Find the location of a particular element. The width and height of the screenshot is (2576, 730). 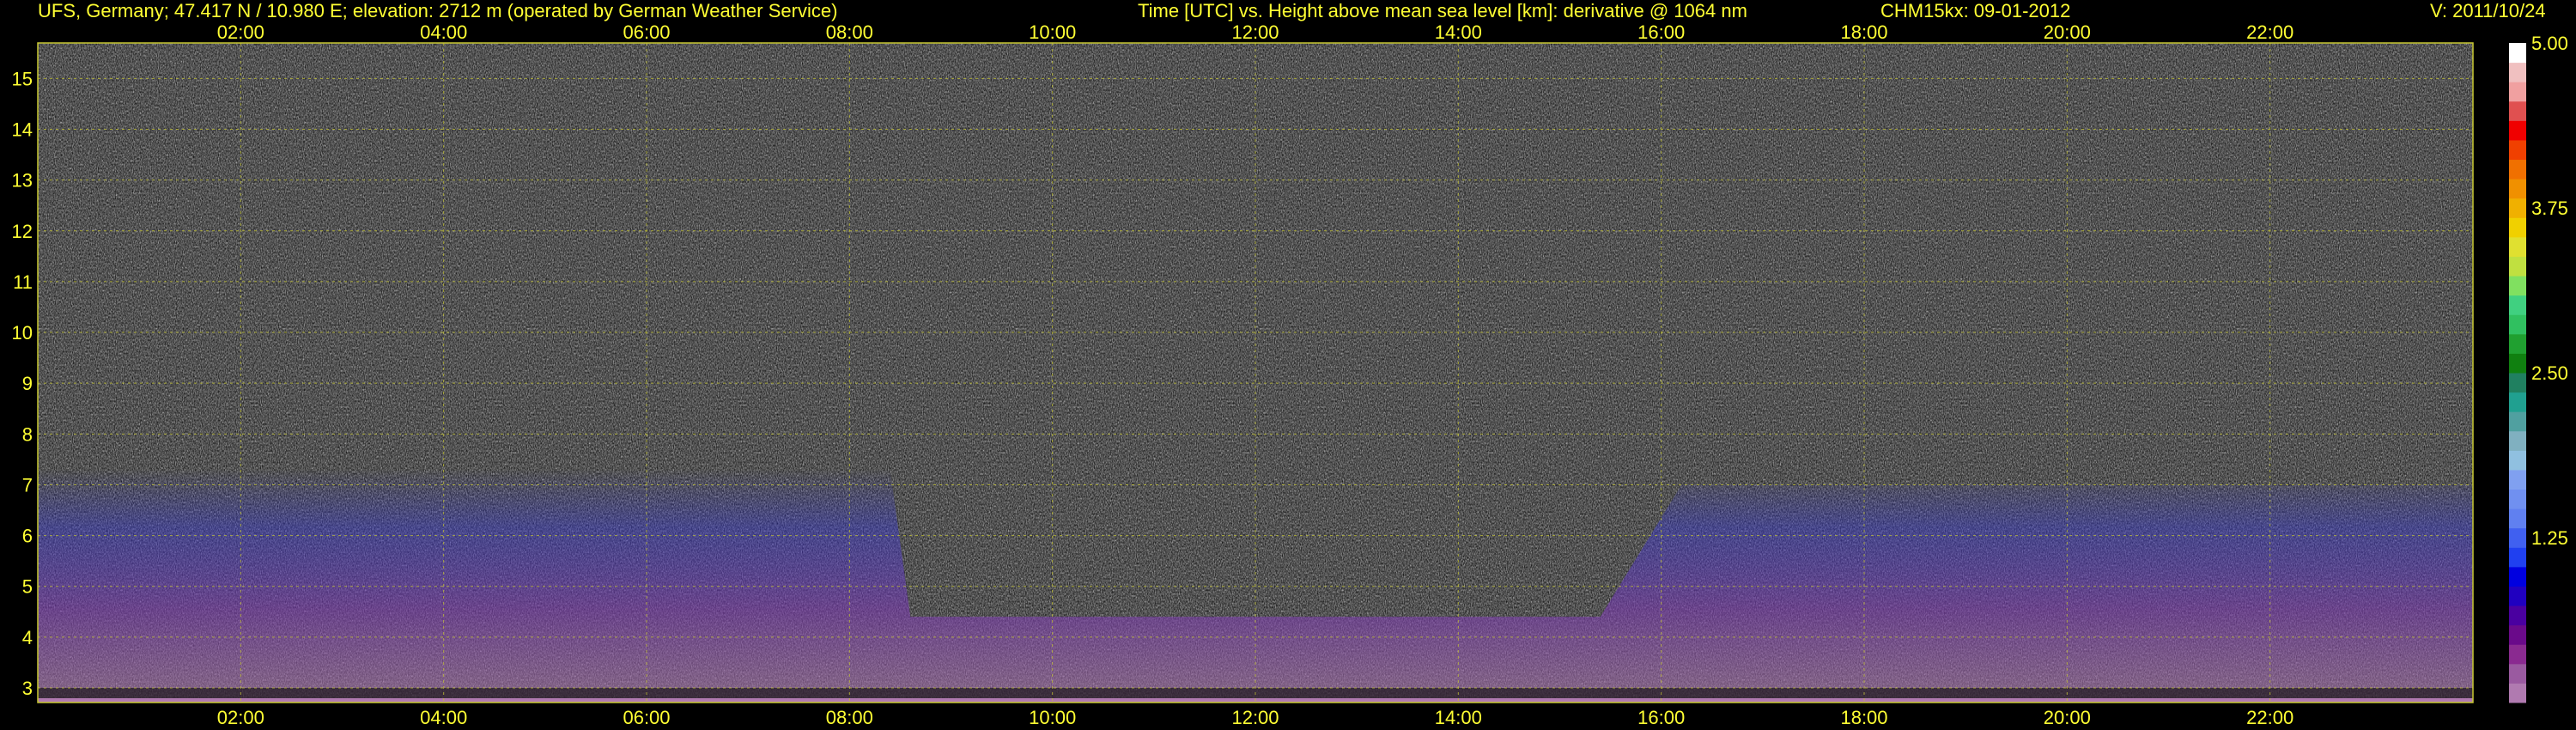

x-tick-label-top: 16:00 is located at coordinates (1661, 32).